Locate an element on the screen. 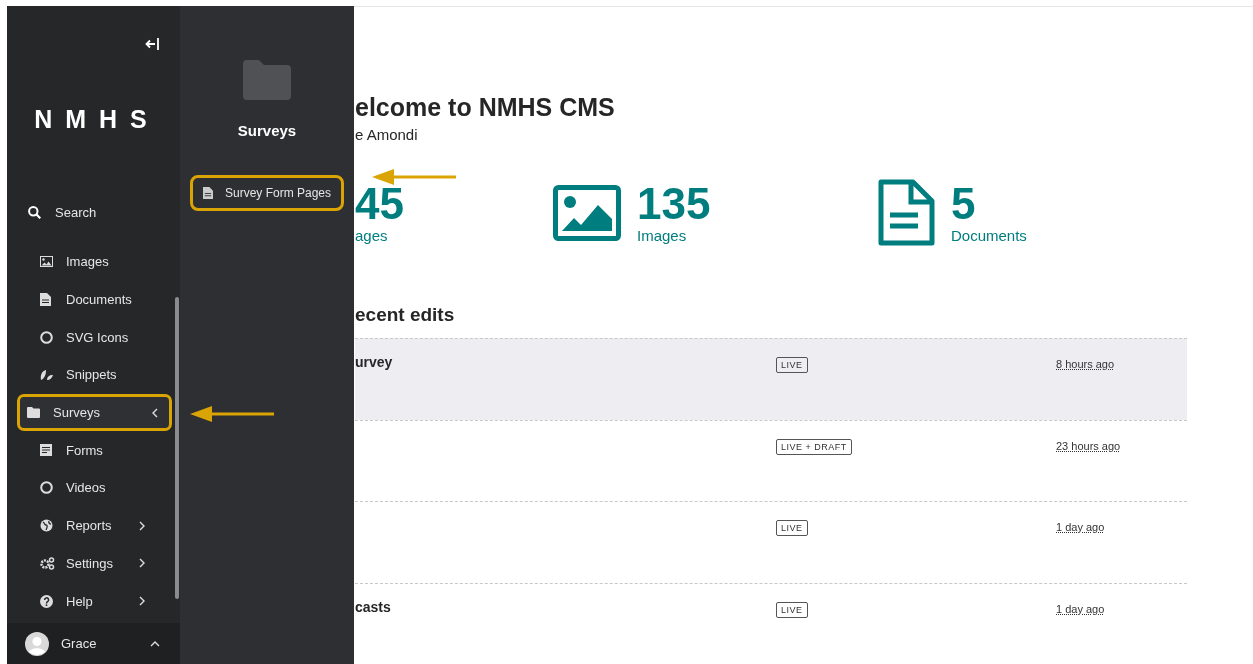  search-icon is located at coordinates (34, 212).